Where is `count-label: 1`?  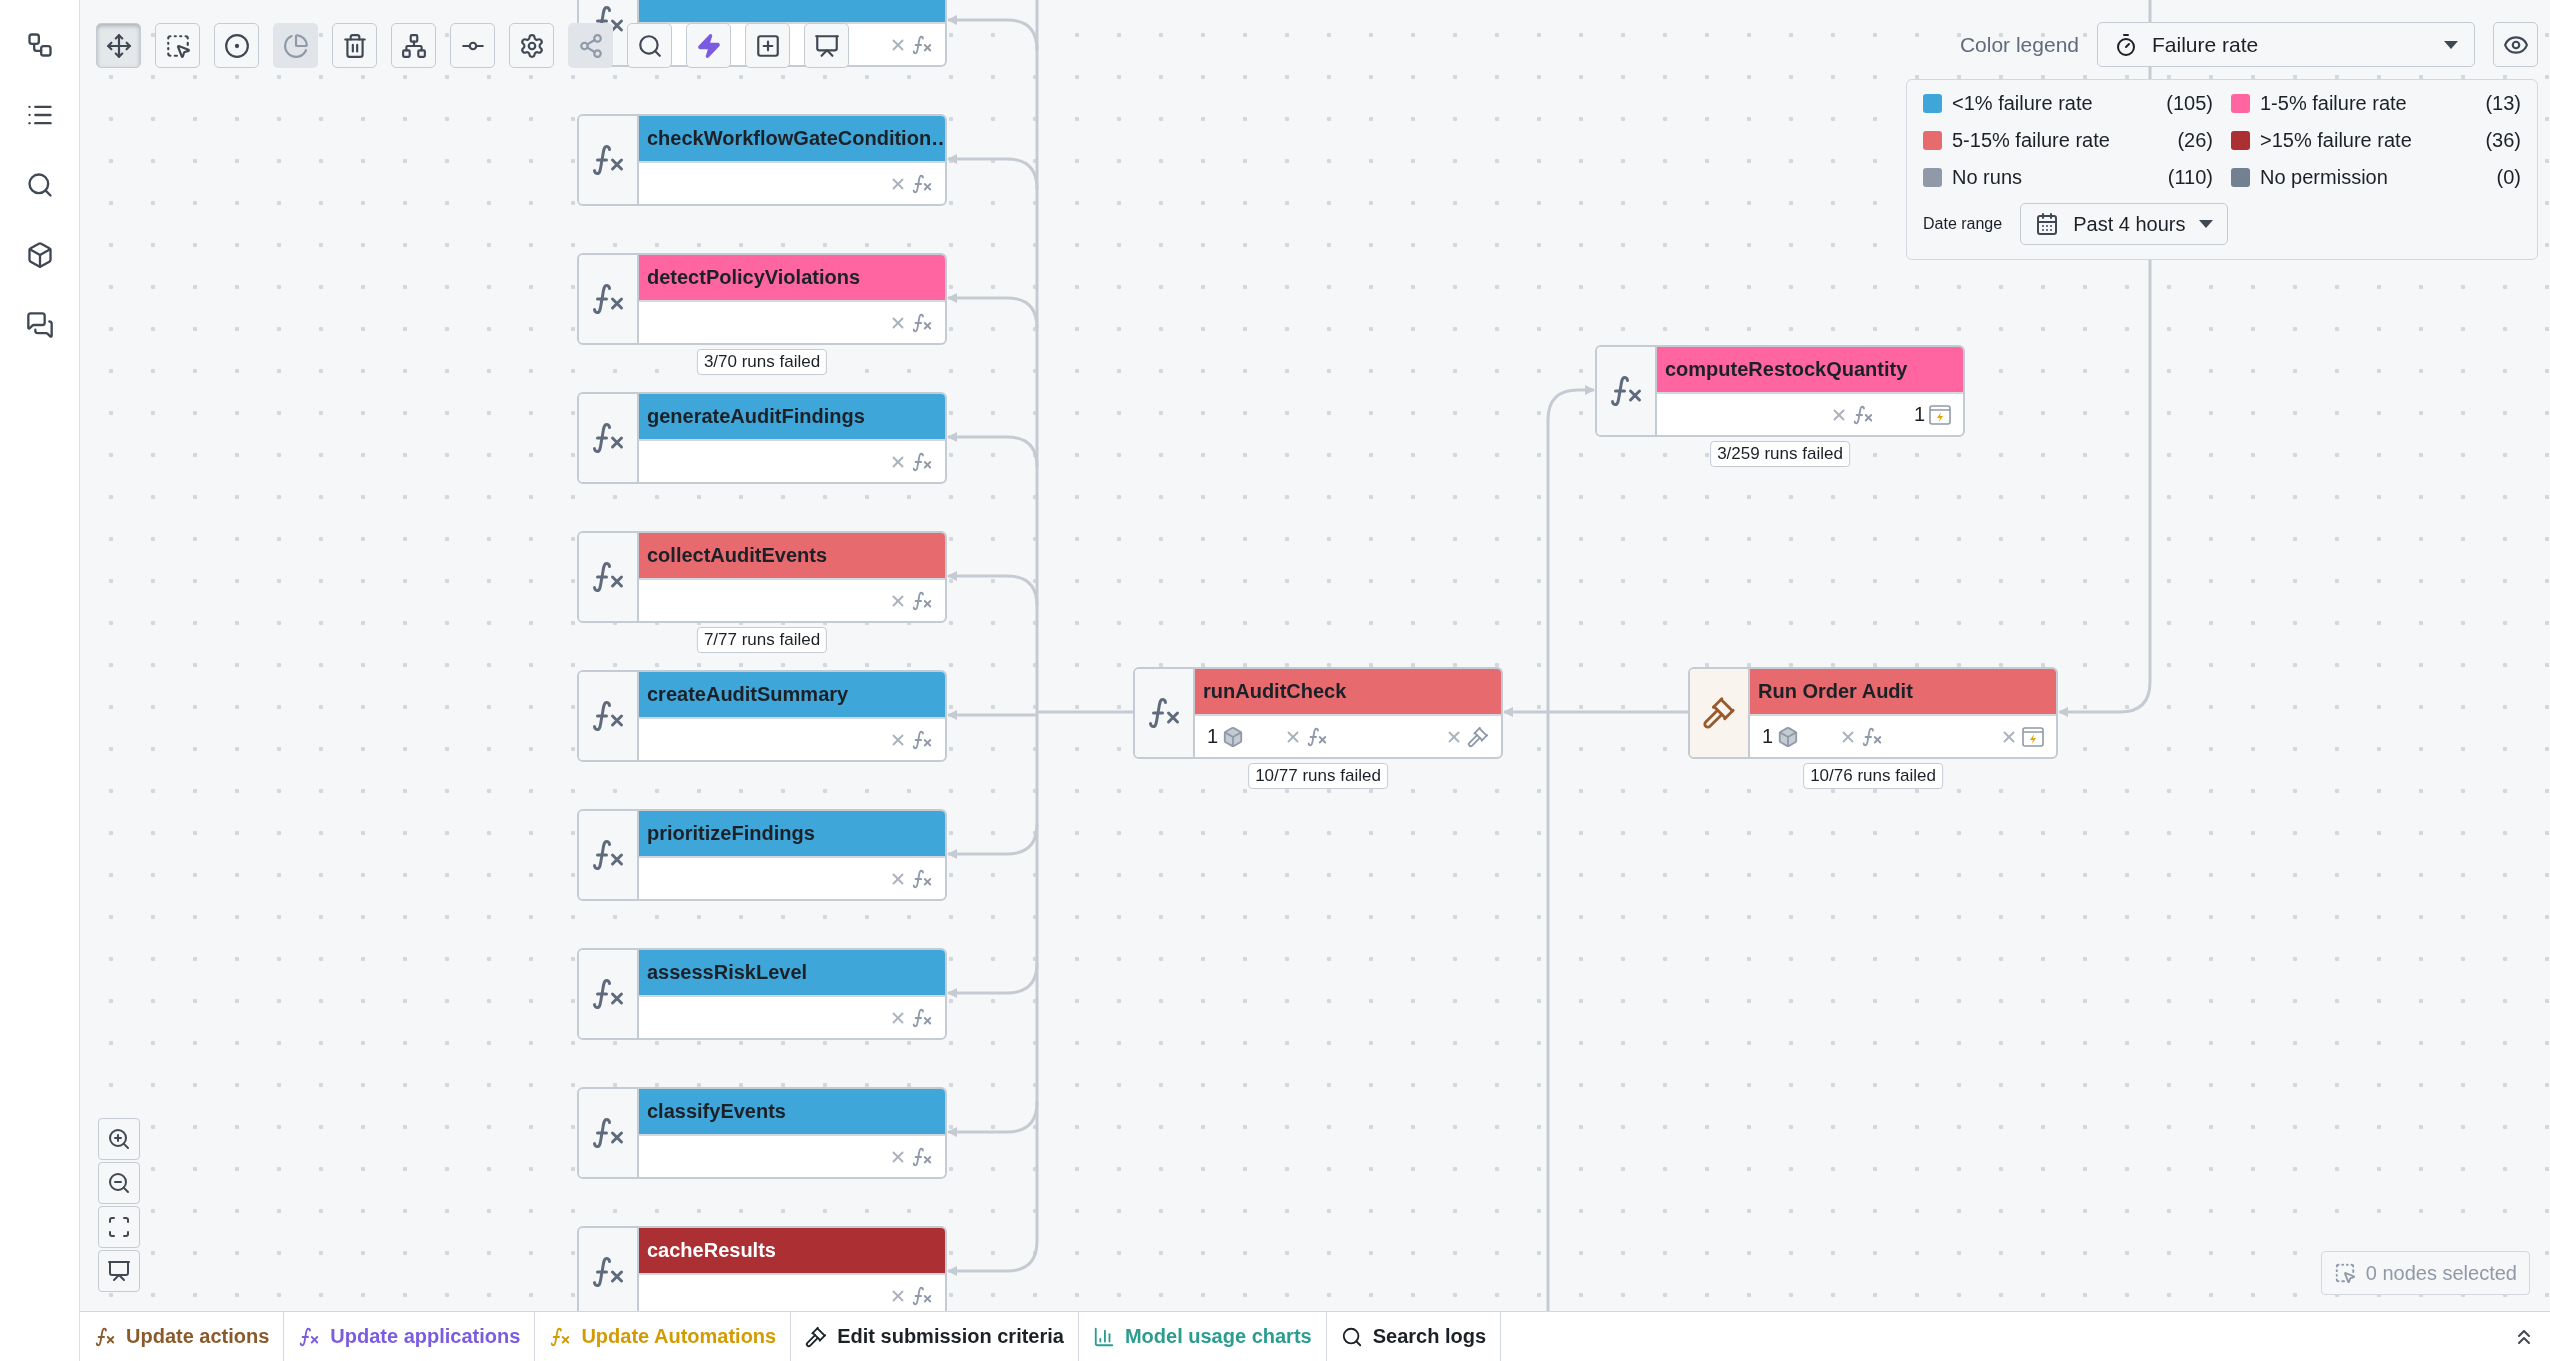
count-label: 1 is located at coordinates (1768, 736).